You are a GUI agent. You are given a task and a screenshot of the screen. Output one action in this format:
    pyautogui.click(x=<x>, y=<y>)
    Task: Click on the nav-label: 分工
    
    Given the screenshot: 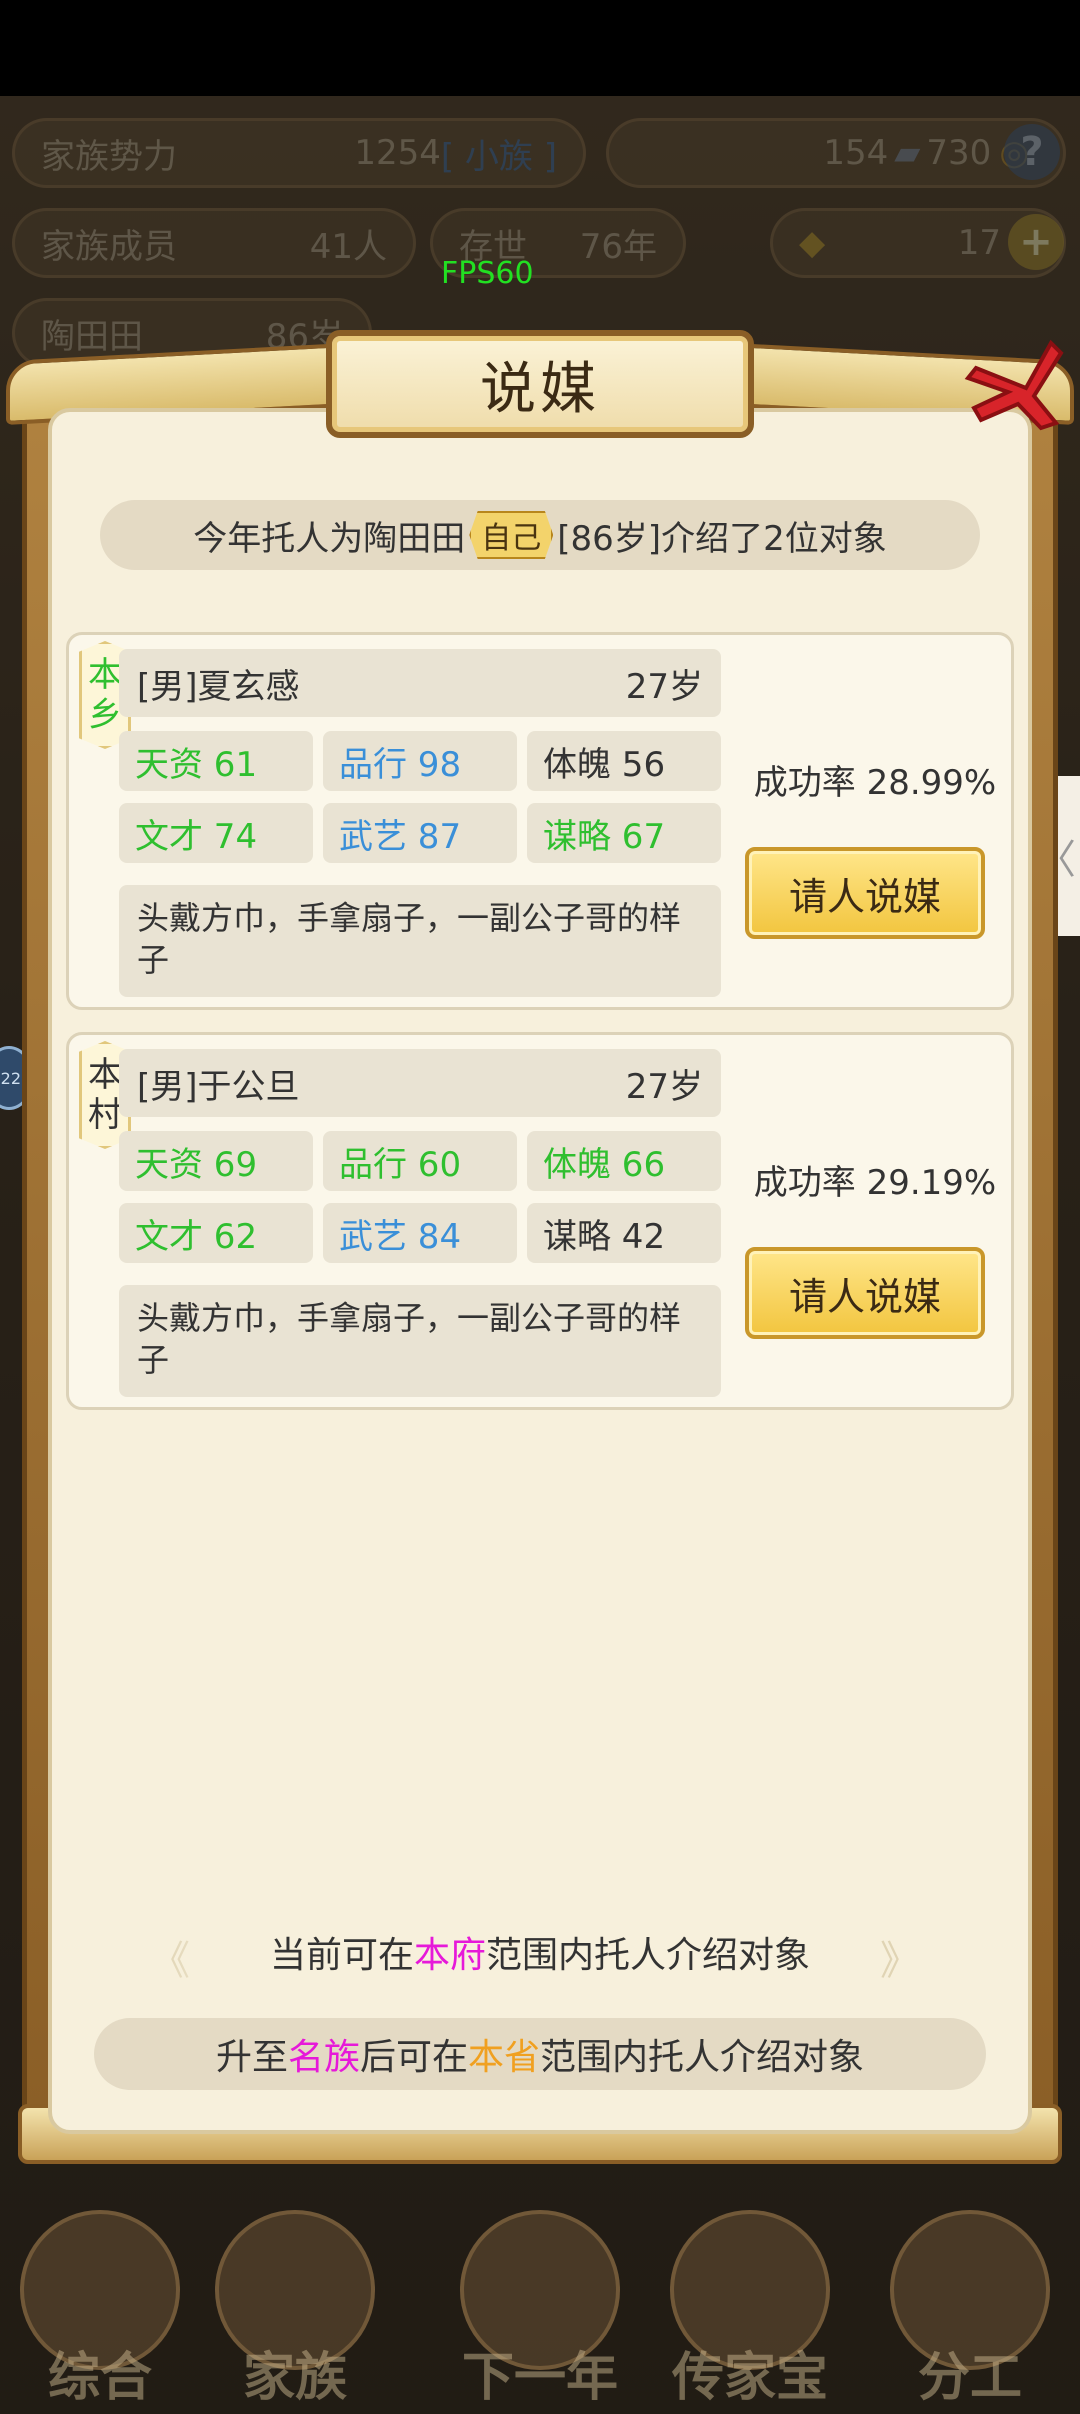 What is the action you would take?
    pyautogui.click(x=969, y=2378)
    